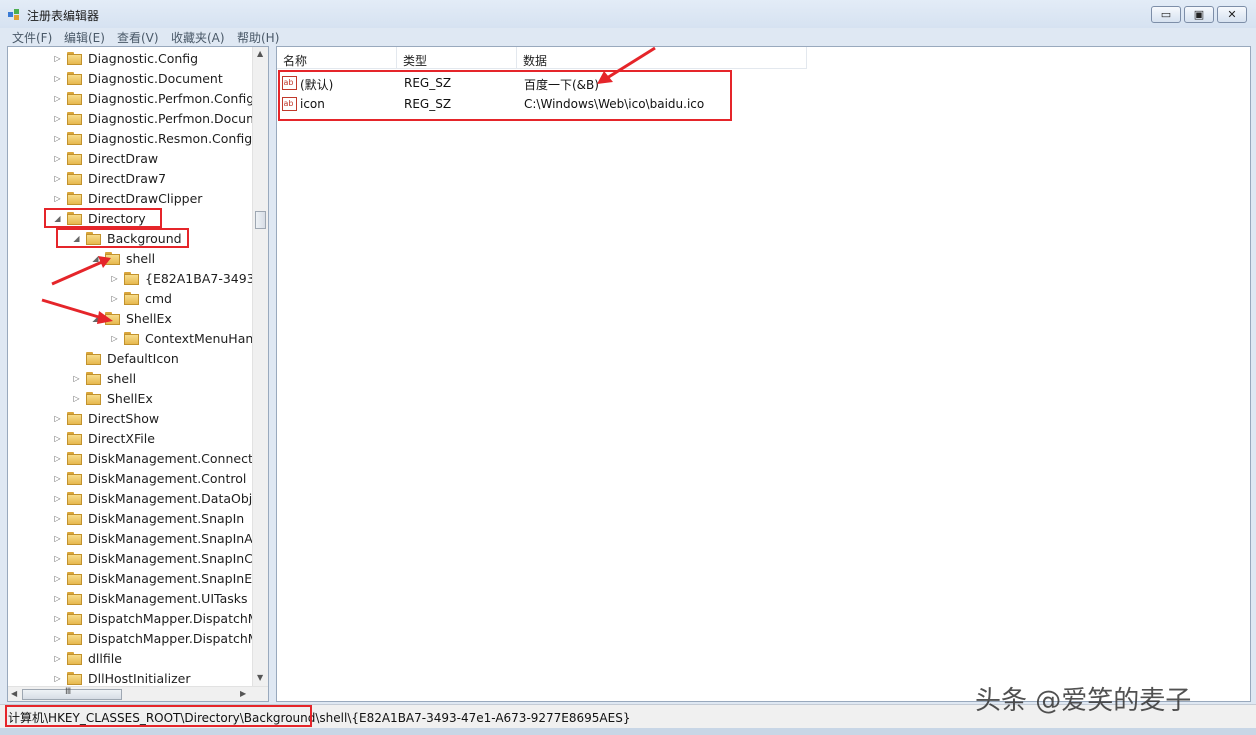 The height and width of the screenshot is (735, 1256). I want to click on tree-node: ▷ DiskManagement.UITasks, so click(130, 599).